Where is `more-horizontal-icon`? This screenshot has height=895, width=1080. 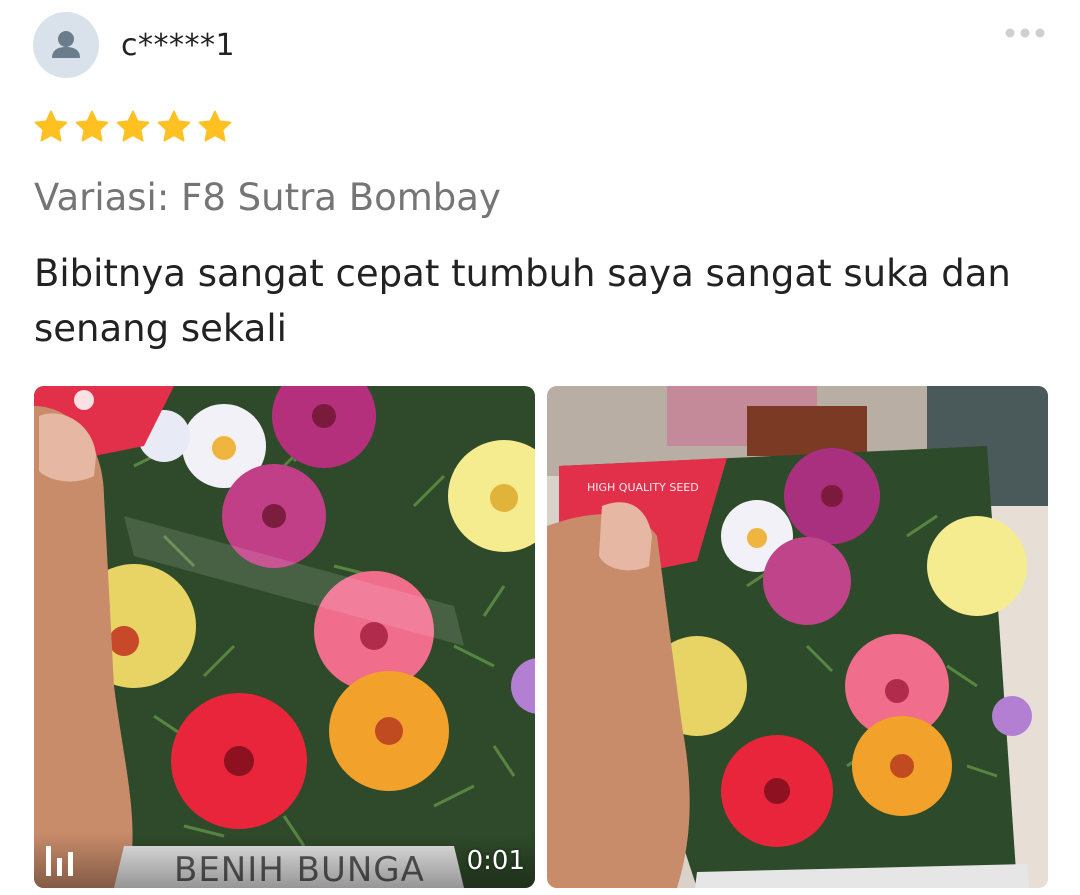 more-horizontal-icon is located at coordinates (1025, 33).